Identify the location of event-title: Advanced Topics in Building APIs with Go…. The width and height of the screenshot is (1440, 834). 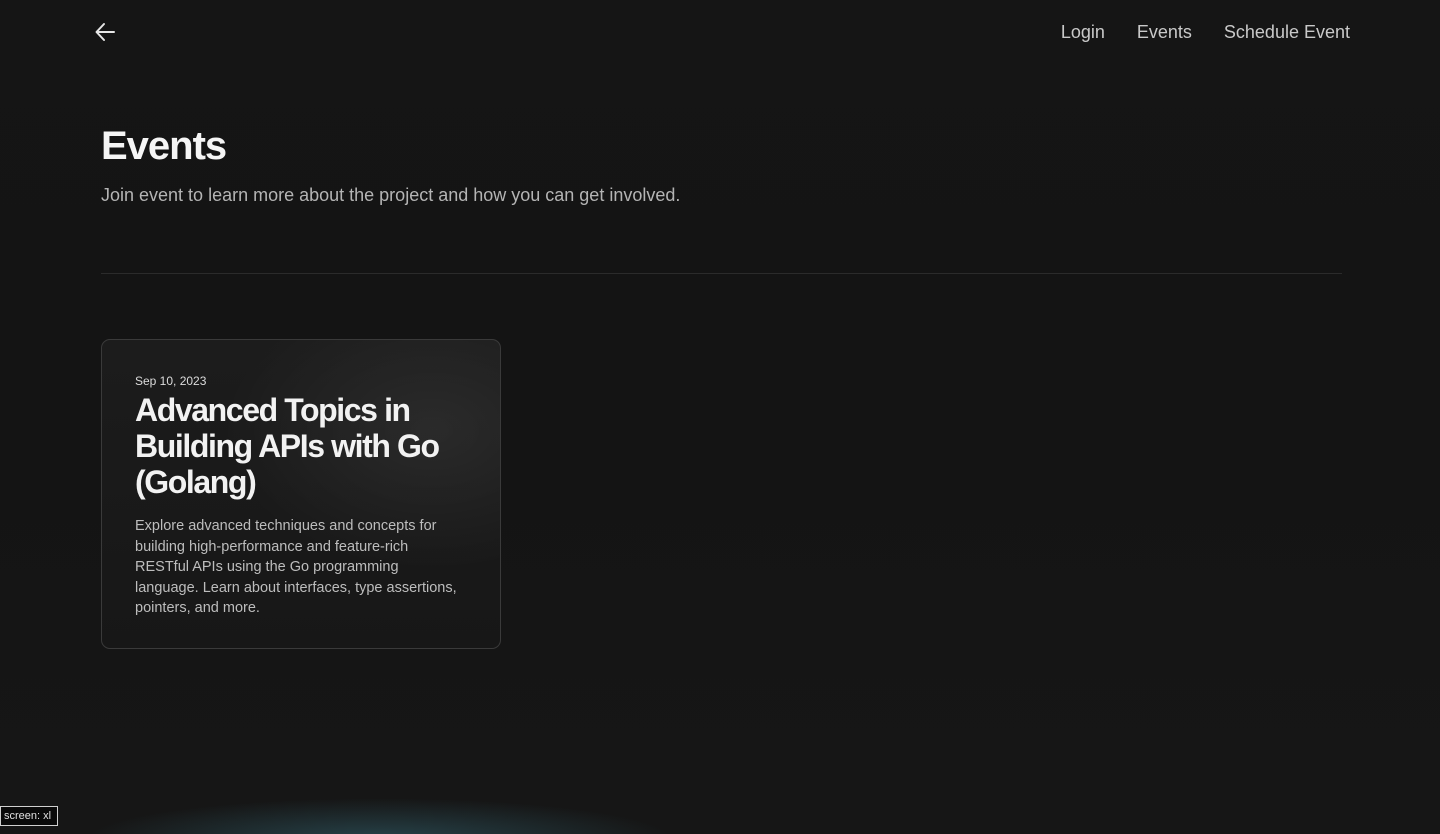
(300, 446).